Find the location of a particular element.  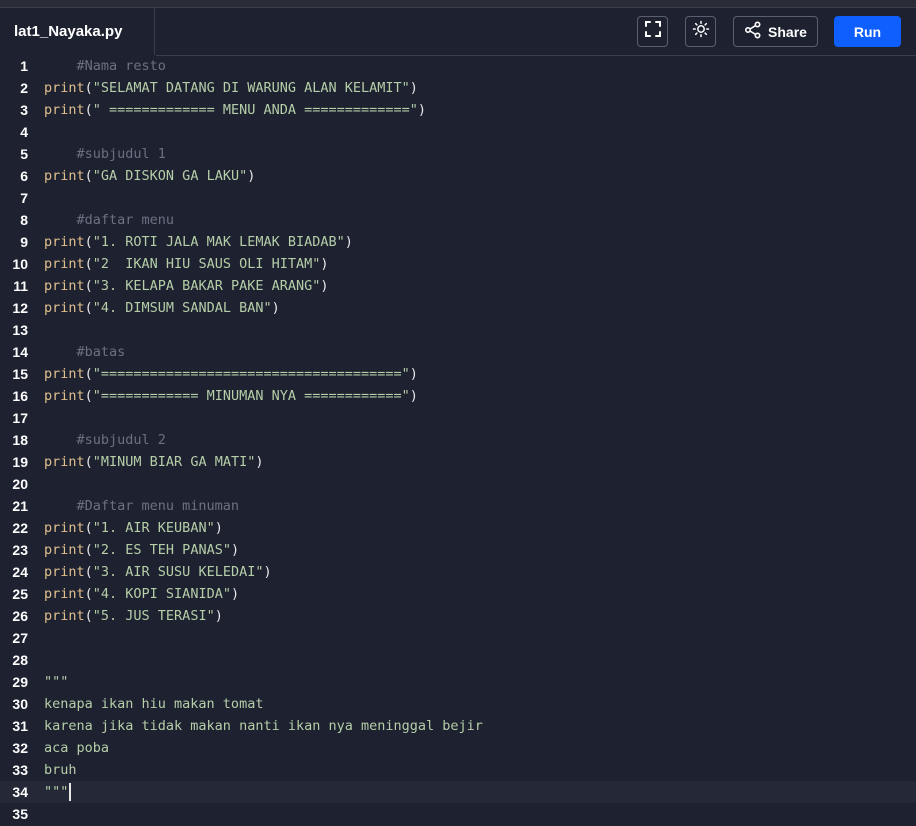

code-line: 26 print("5. JUS TERASI") is located at coordinates (458, 616).